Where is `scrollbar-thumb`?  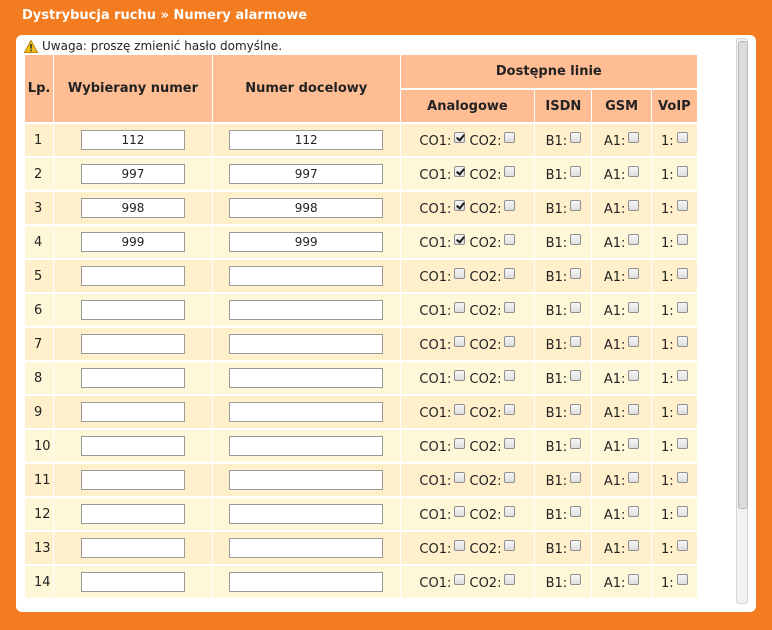 scrollbar-thumb is located at coordinates (743, 275).